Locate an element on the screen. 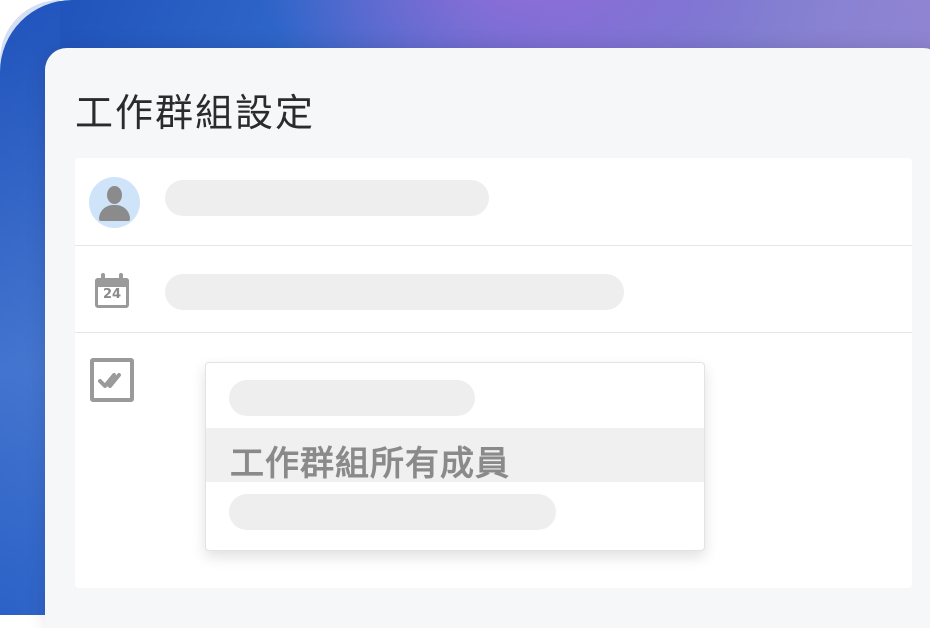 The height and width of the screenshot is (628, 930). user-row is located at coordinates (493, 202).